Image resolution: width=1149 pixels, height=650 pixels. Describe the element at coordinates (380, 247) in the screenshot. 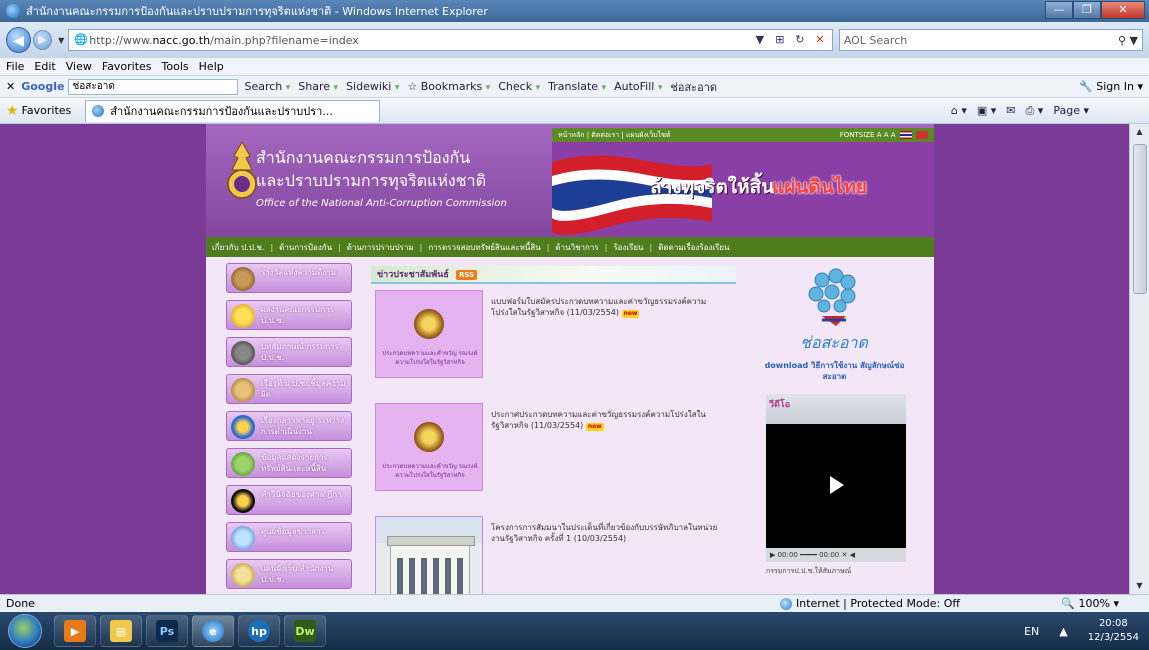

I see `nav-suppression: ด้านการปราบปราม` at that location.